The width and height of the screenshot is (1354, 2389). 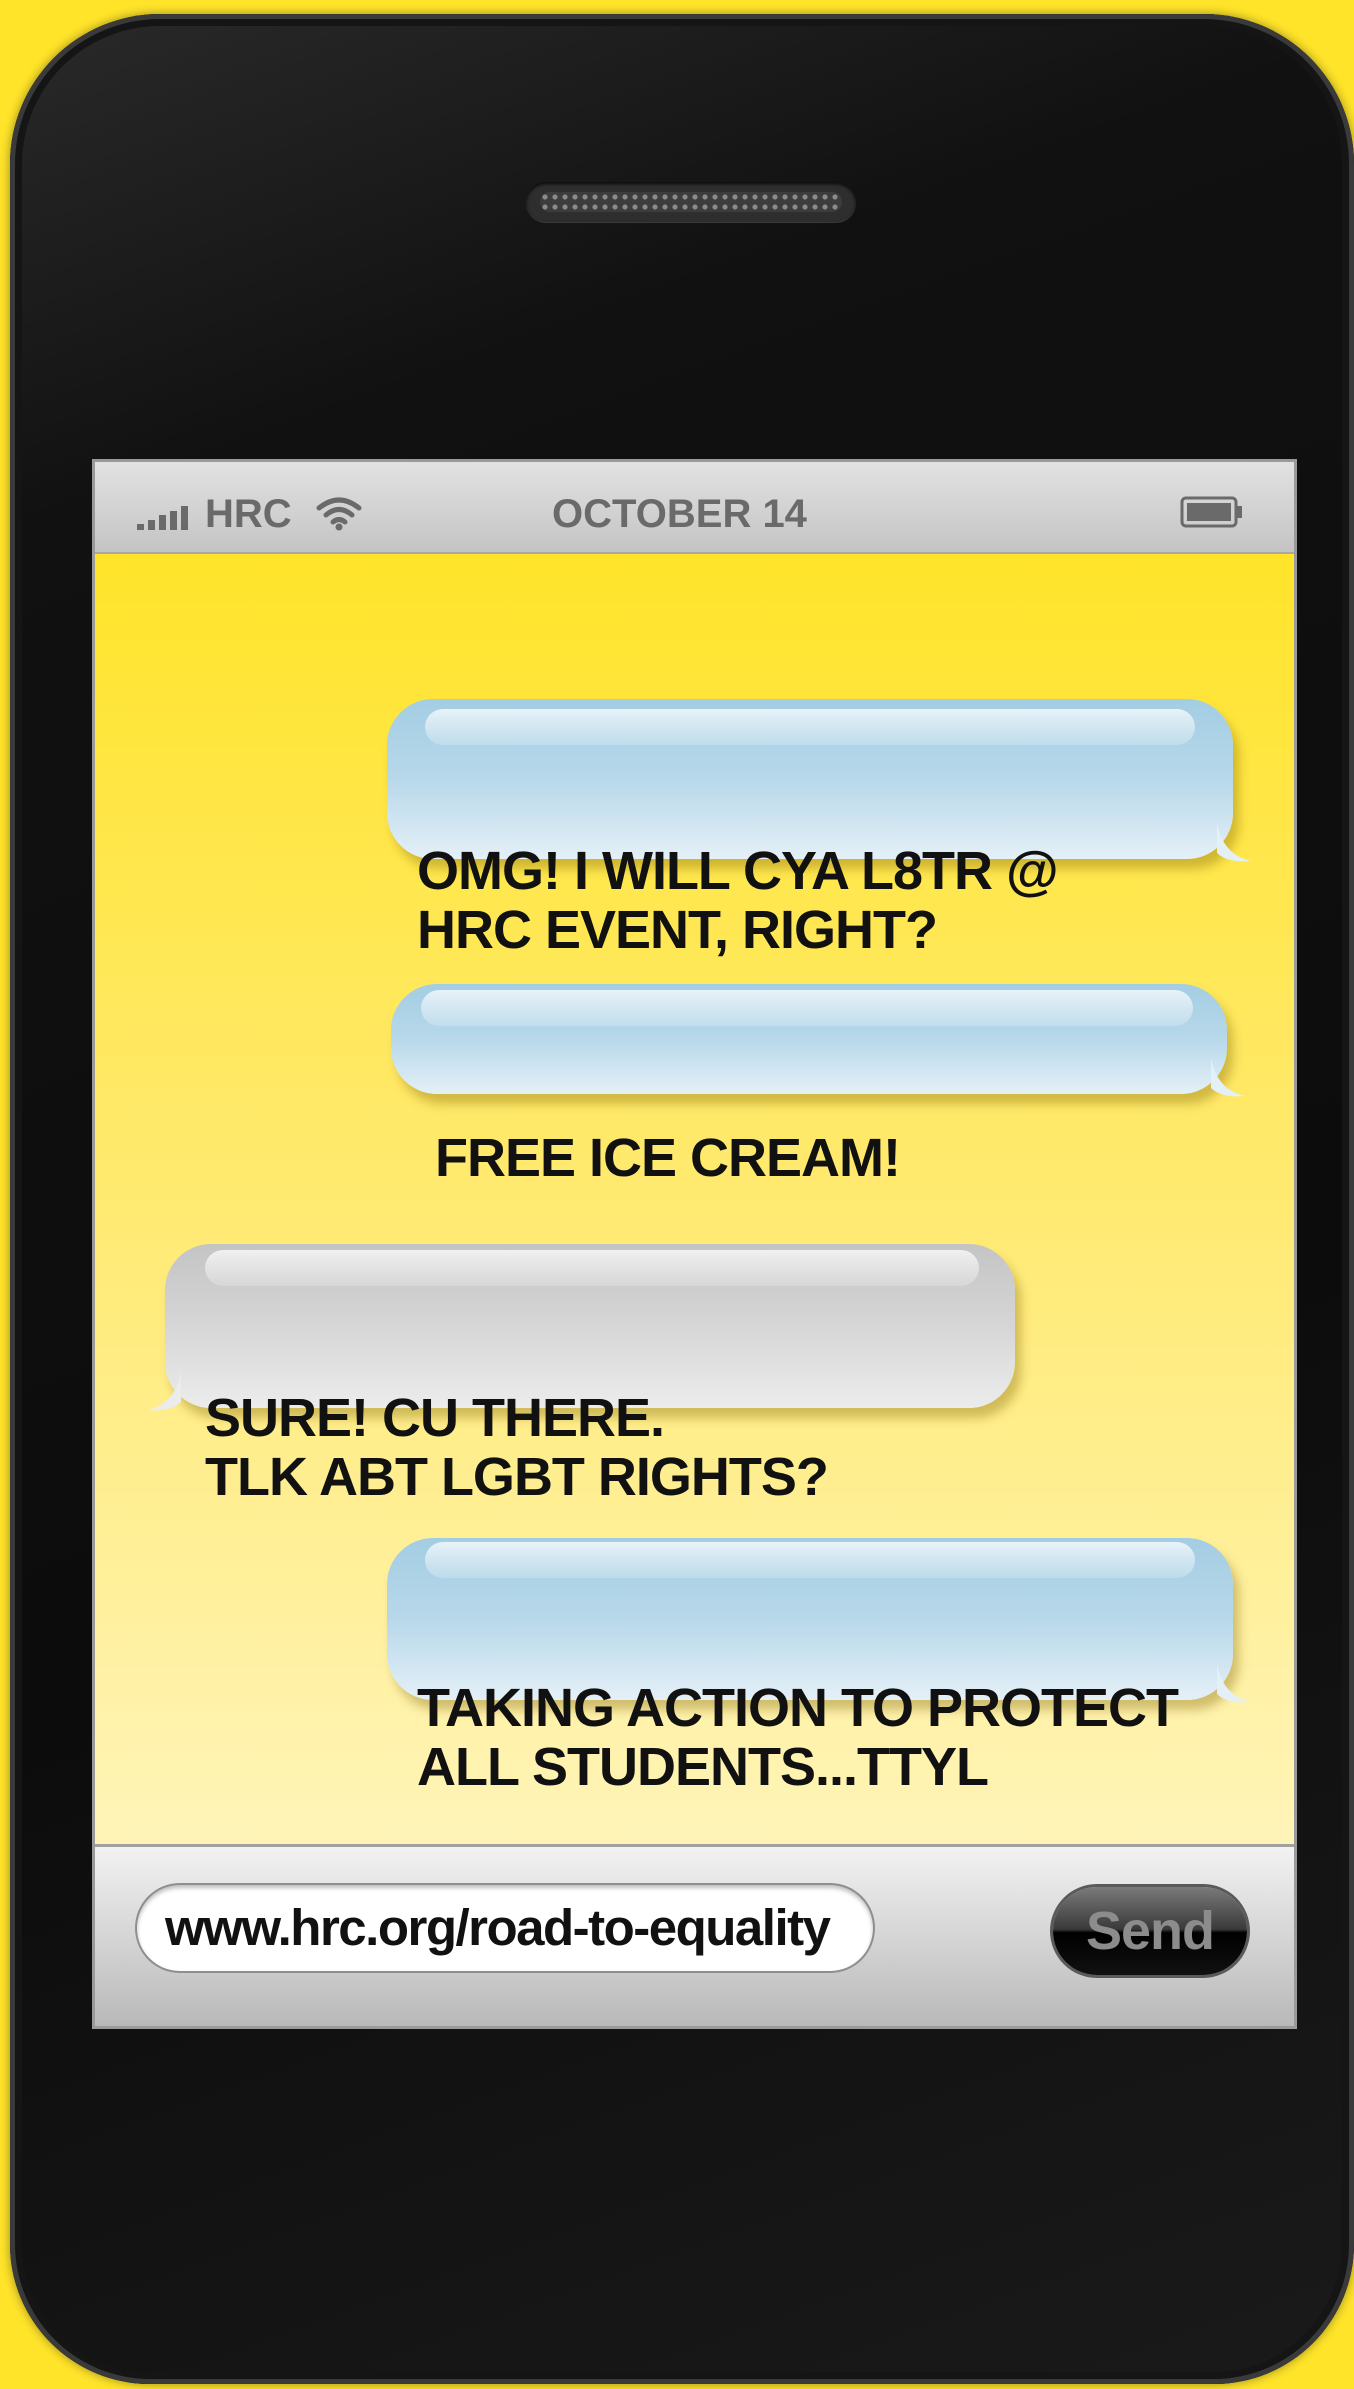 What do you see at coordinates (1150, 1931) in the screenshot?
I see `send-button: Send` at bounding box center [1150, 1931].